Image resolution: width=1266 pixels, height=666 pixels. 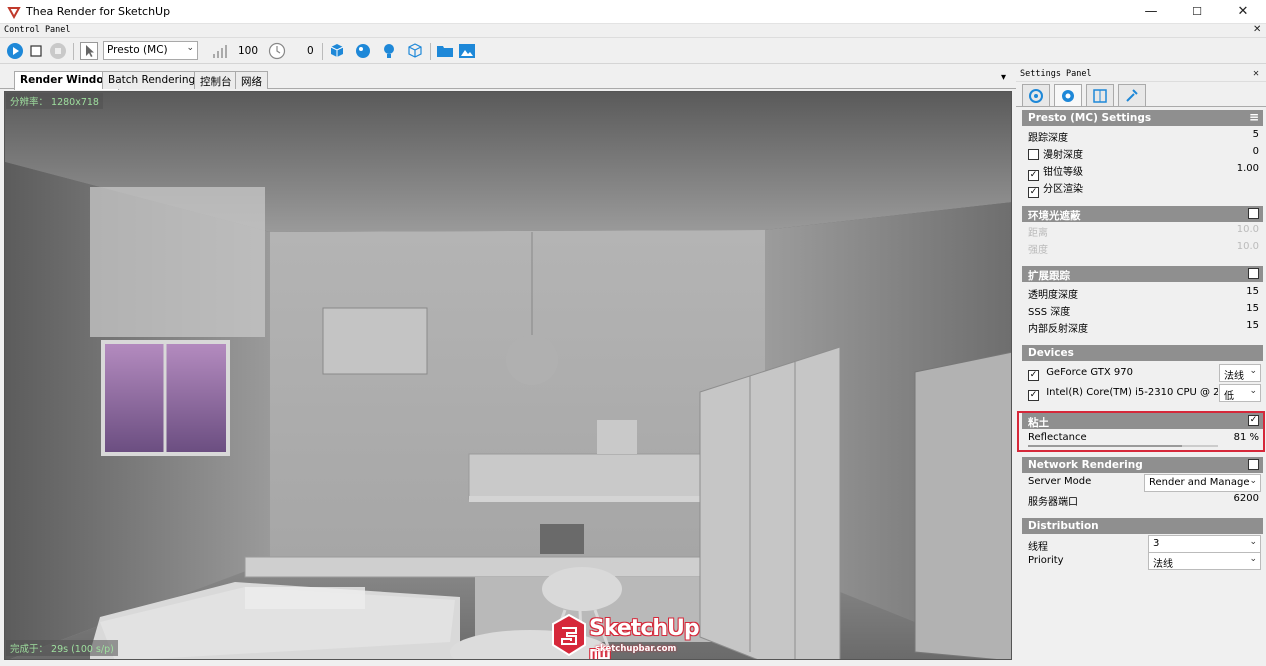 I want to click on light-bulb-icon, so click(x=389, y=51).